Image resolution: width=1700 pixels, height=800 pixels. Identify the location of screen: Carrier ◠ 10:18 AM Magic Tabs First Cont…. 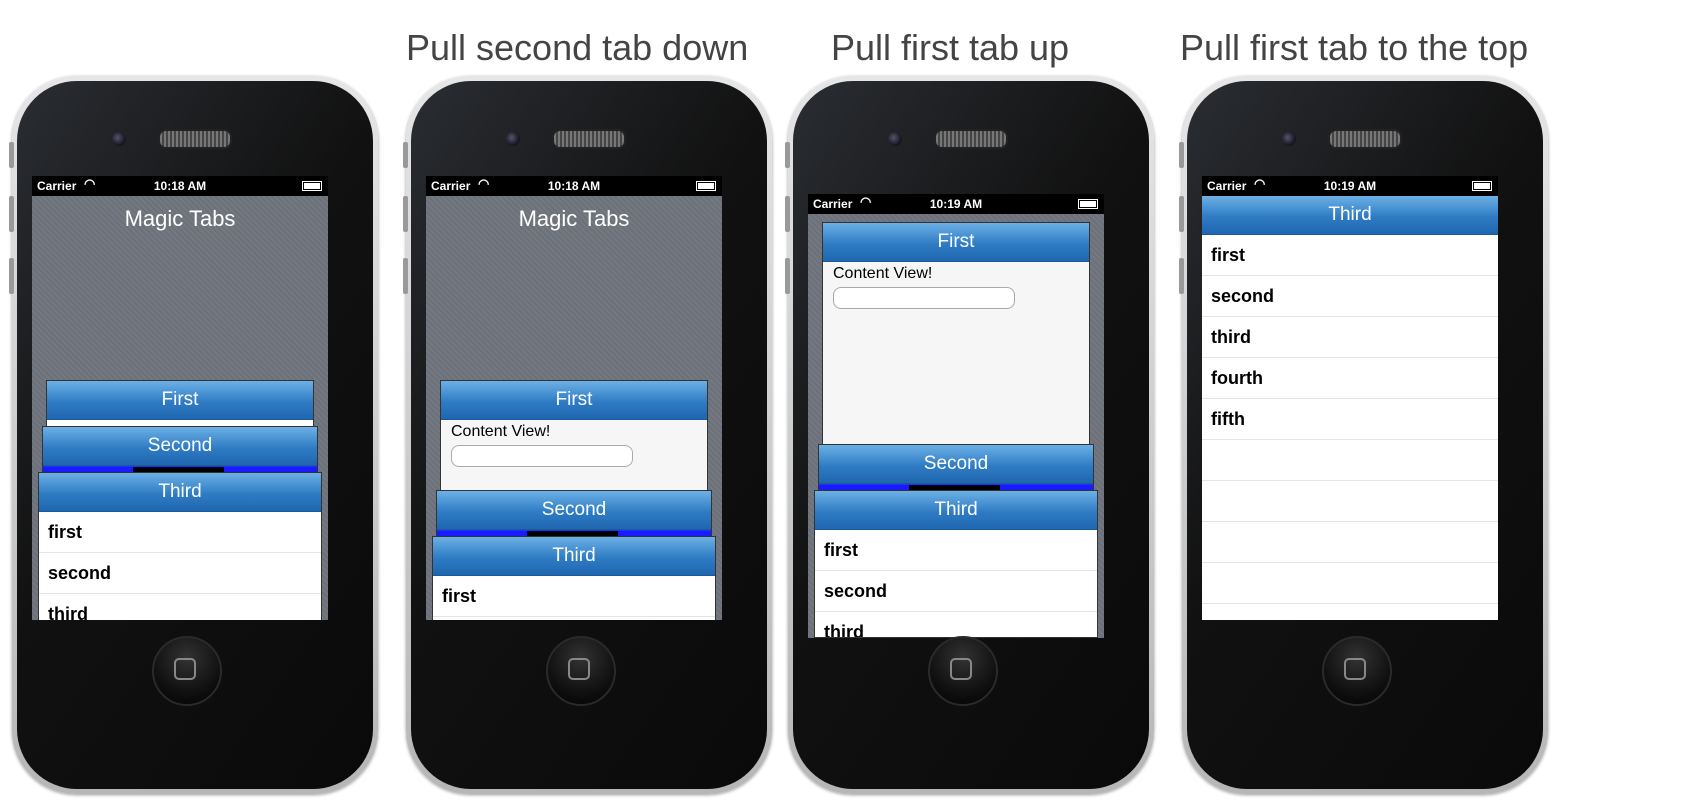
(574, 398).